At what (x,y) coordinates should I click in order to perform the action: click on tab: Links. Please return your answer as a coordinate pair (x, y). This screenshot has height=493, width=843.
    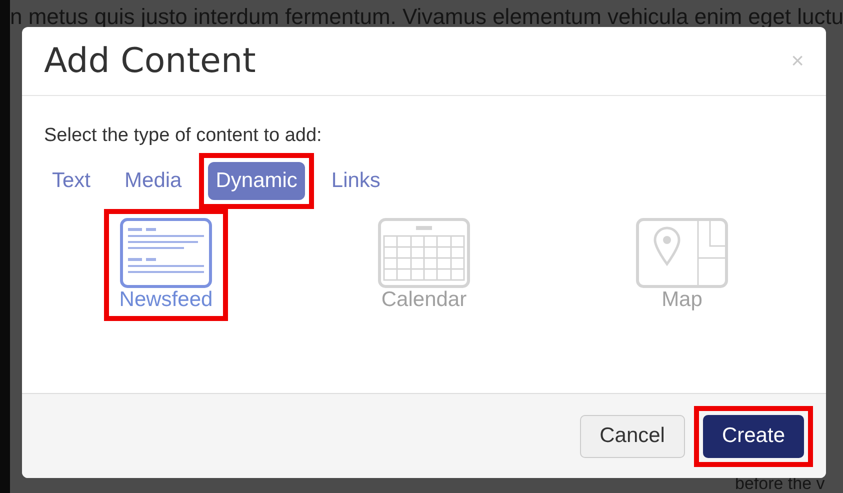
    Looking at the image, I should click on (355, 181).